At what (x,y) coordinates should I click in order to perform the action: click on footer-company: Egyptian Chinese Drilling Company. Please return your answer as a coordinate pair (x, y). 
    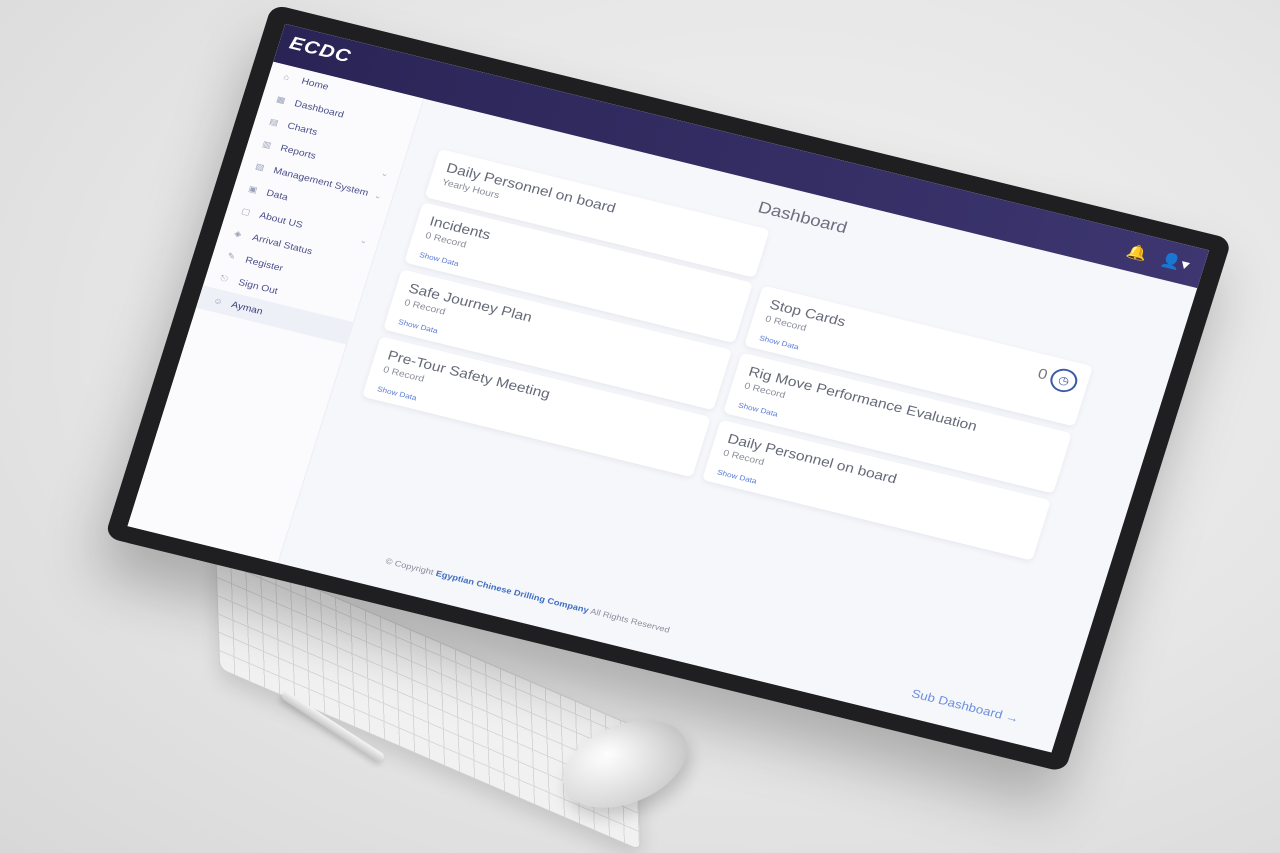
    Looking at the image, I should click on (512, 592).